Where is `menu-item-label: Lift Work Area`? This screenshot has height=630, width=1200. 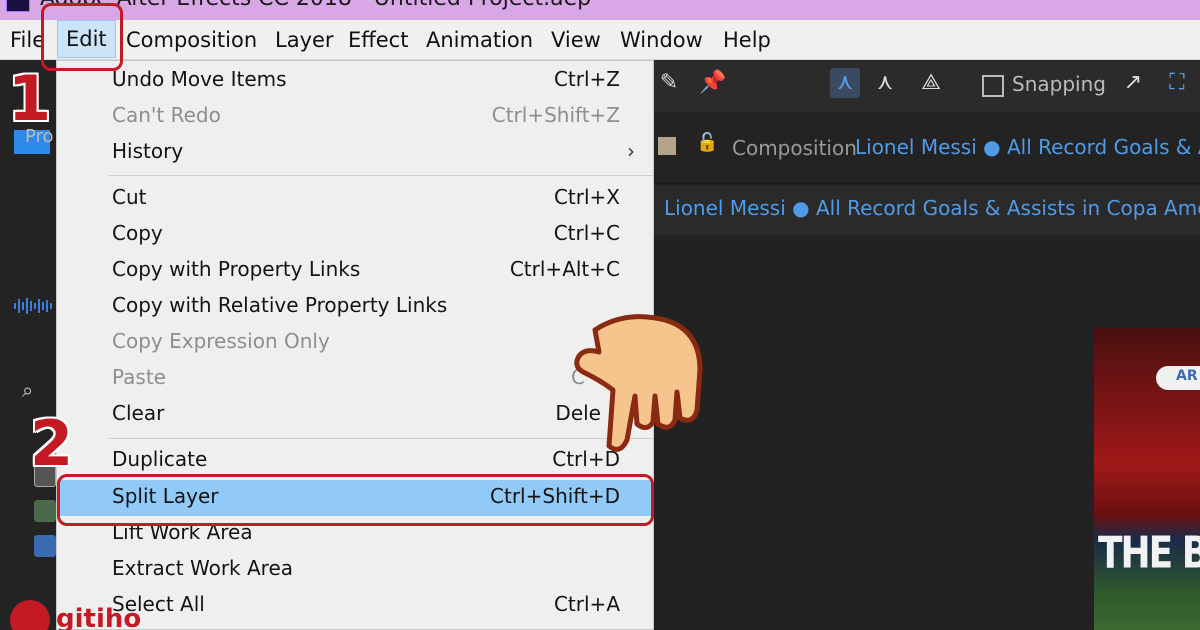
menu-item-label: Lift Work Area is located at coordinates (182, 532).